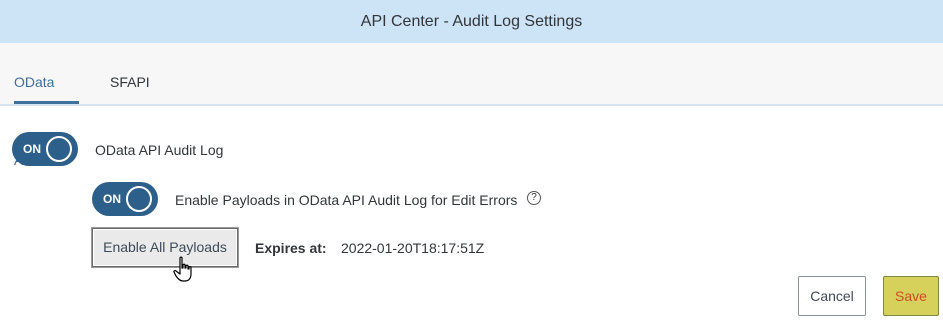  What do you see at coordinates (832, 296) in the screenshot?
I see `cancel-button: Cancel` at bounding box center [832, 296].